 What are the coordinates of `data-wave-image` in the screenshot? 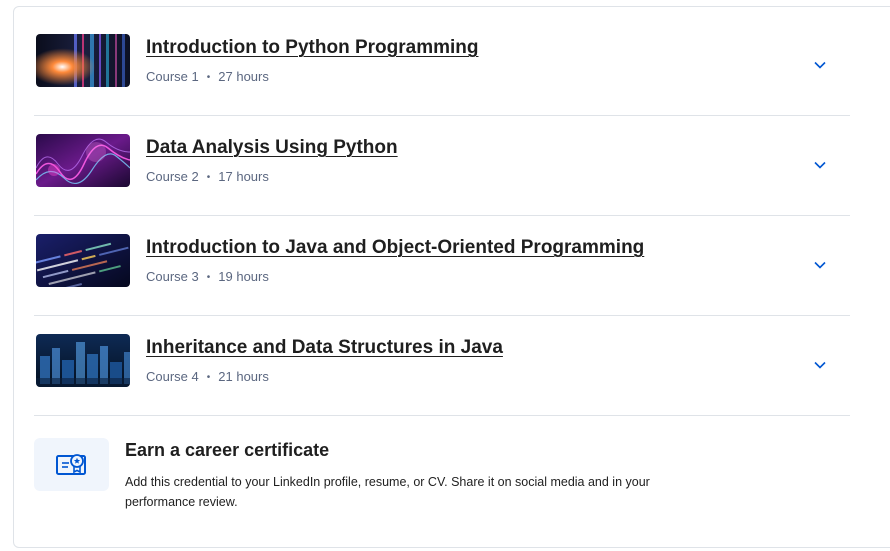 It's located at (83, 160).